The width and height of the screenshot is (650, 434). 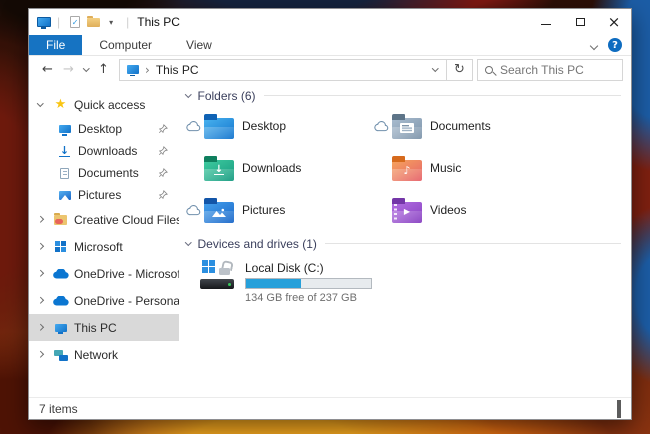 I want to click on sidebar-item-onedrive-personal: OneDrive - Personal, so click(x=104, y=300).